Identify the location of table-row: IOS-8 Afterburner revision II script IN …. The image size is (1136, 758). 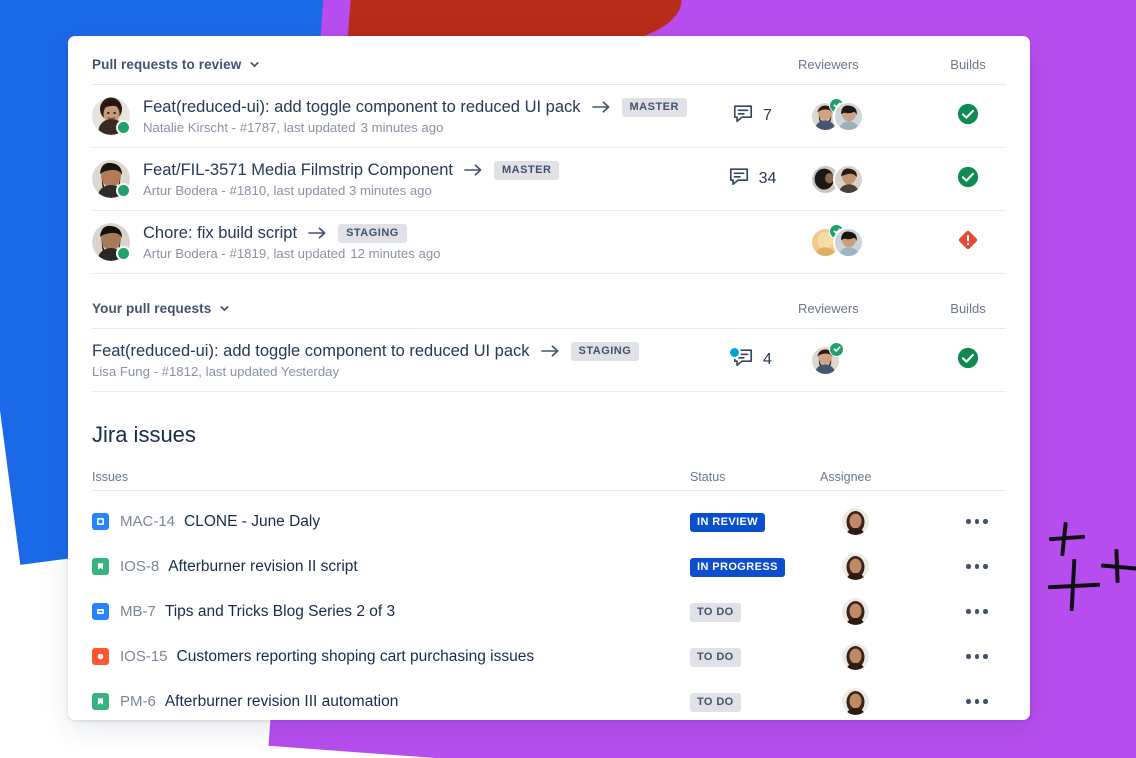
(549, 566).